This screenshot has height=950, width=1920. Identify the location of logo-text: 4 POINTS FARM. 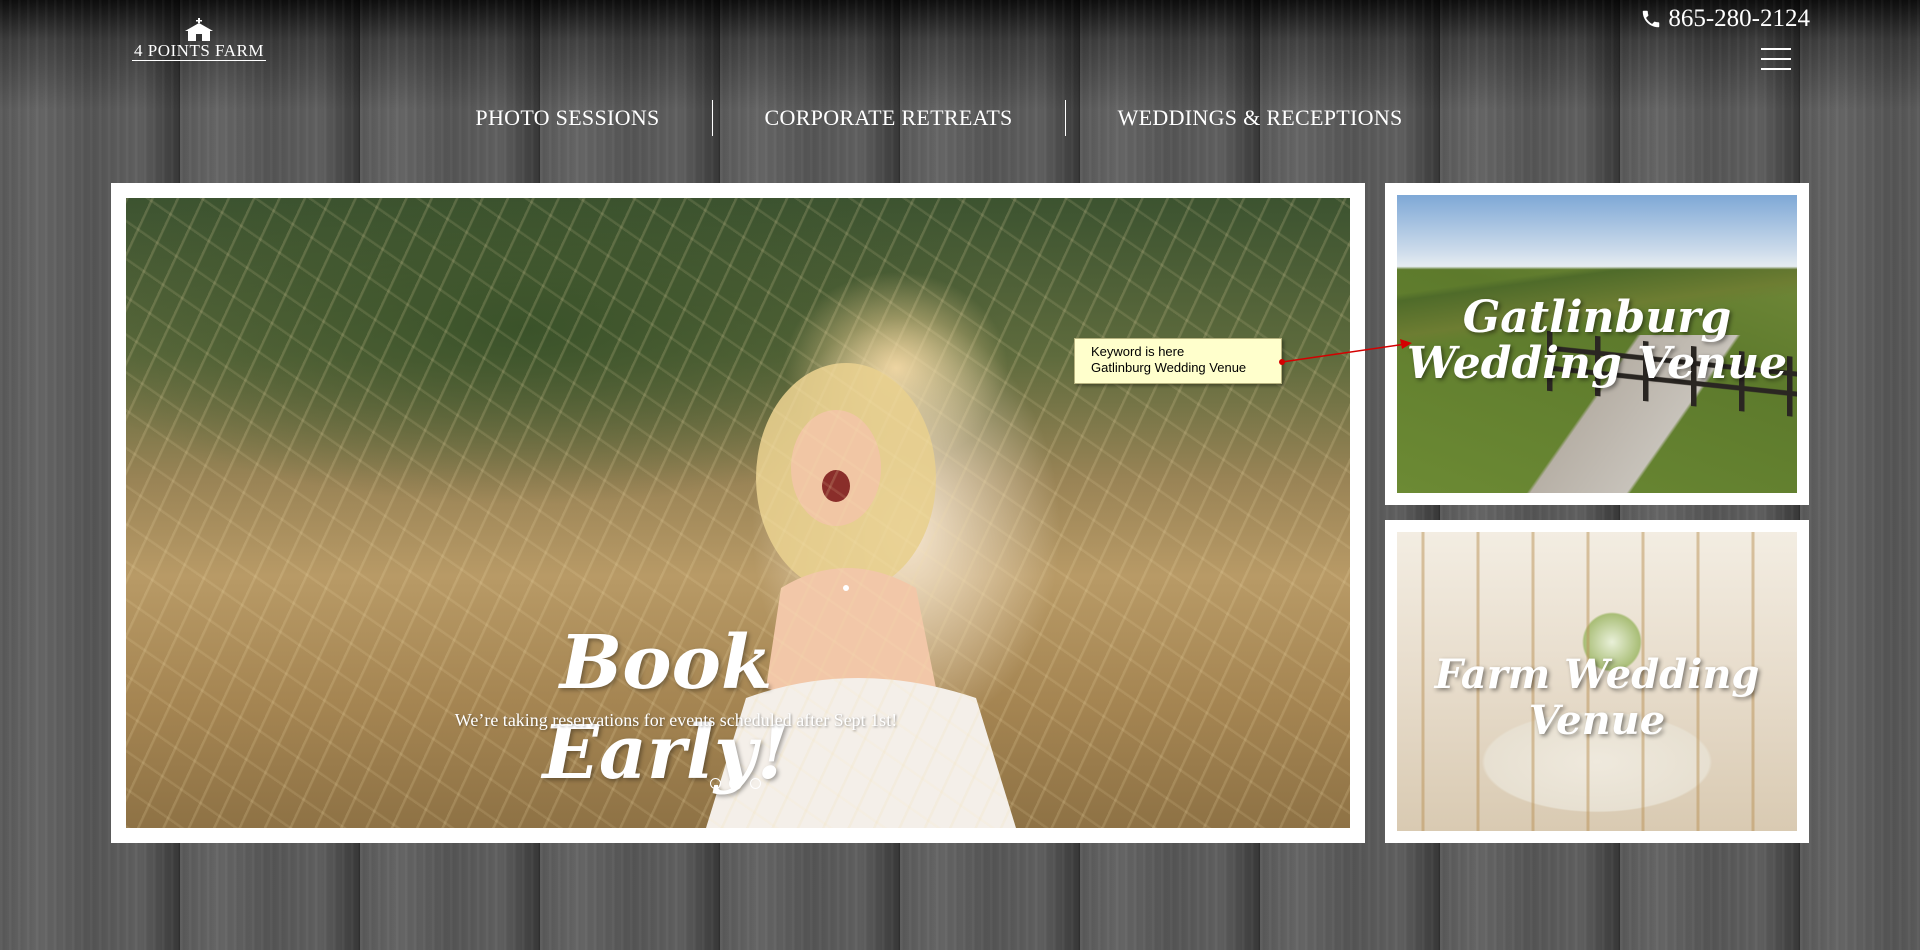
(199, 51).